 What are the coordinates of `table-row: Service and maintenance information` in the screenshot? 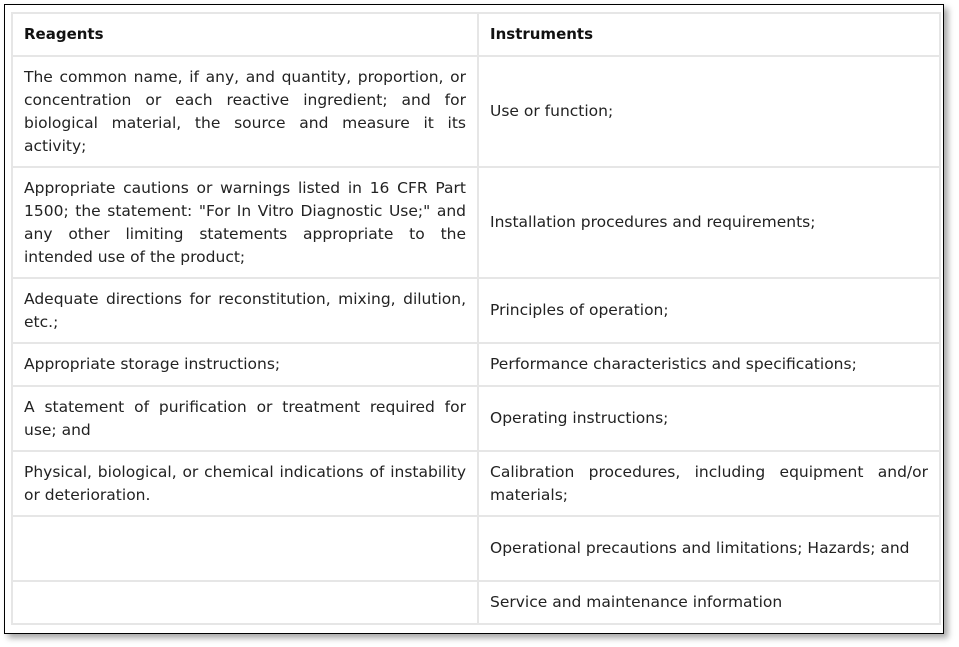 It's located at (476, 602).